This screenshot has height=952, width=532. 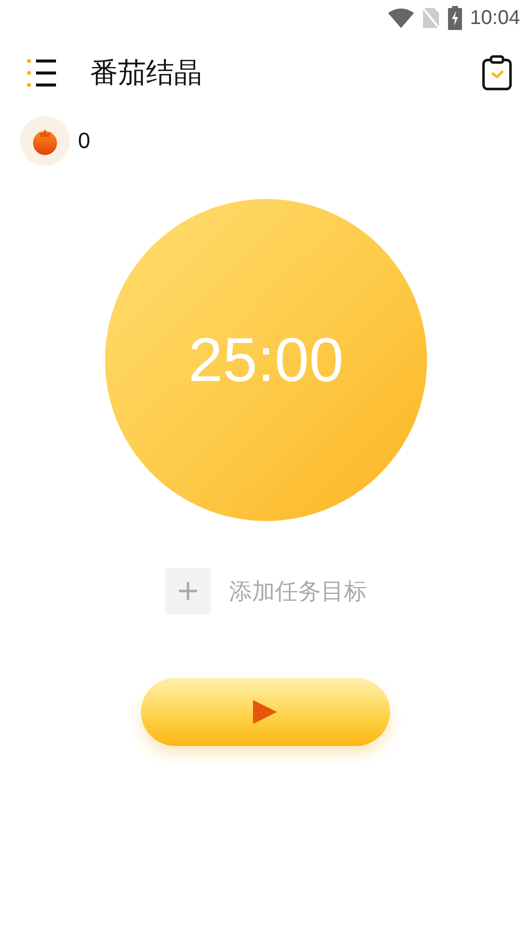 What do you see at coordinates (455, 18) in the screenshot?
I see `battery-icon` at bounding box center [455, 18].